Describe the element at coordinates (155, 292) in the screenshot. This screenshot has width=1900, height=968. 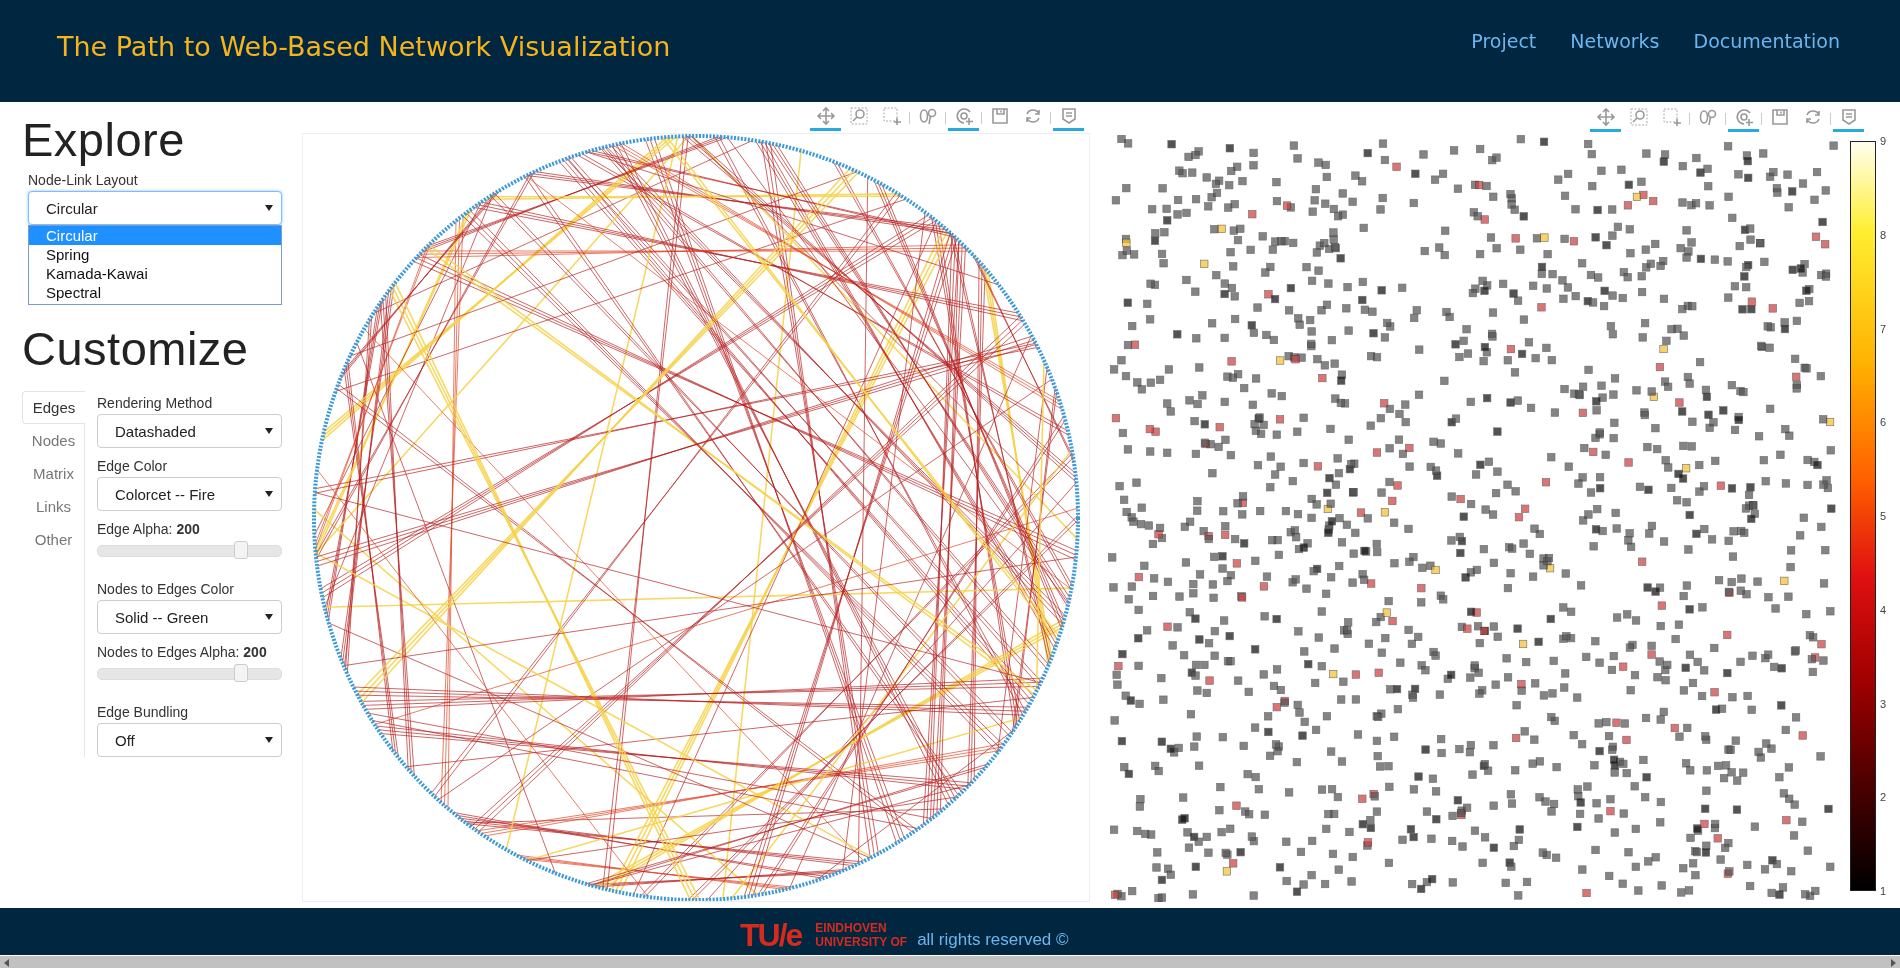
I see `dropdown-option: Spectral` at that location.